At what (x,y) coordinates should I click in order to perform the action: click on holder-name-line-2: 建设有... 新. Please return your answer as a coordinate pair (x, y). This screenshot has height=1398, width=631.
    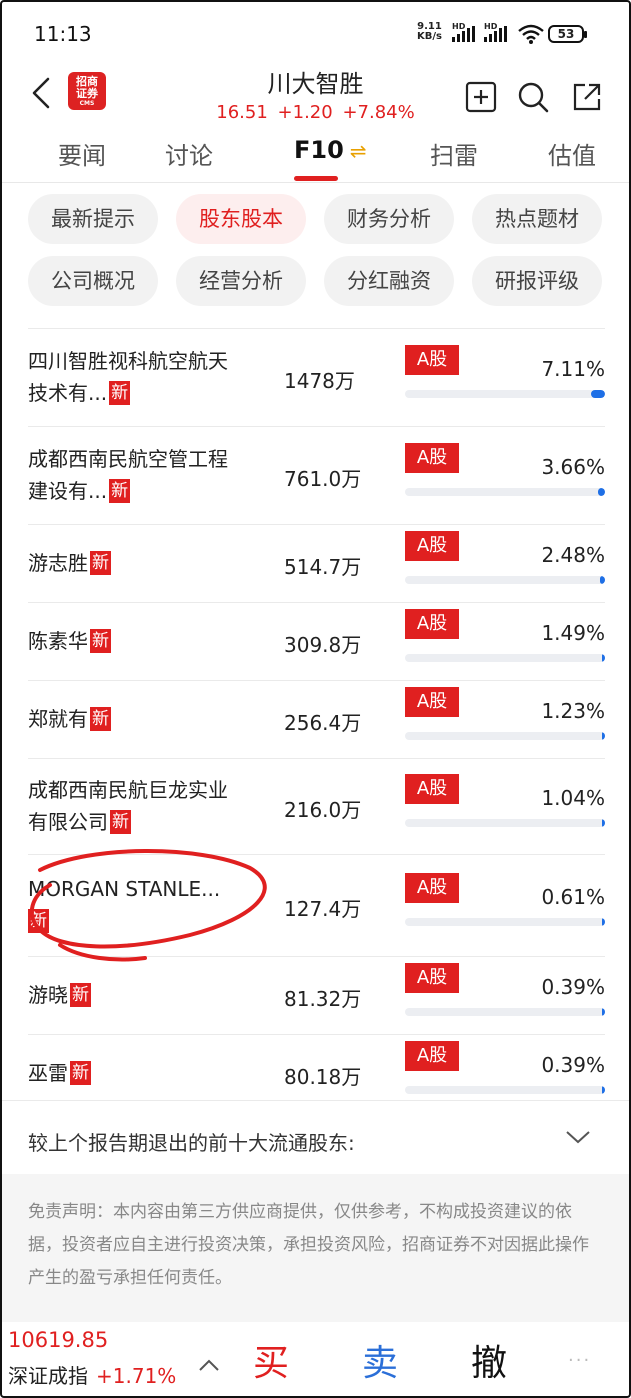
    Looking at the image, I should click on (143, 491).